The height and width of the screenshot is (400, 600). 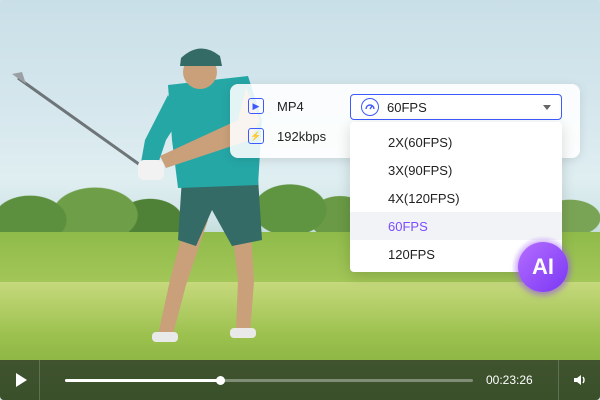 What do you see at coordinates (276, 106) in the screenshot?
I see `format-row: ▶ MP4` at bounding box center [276, 106].